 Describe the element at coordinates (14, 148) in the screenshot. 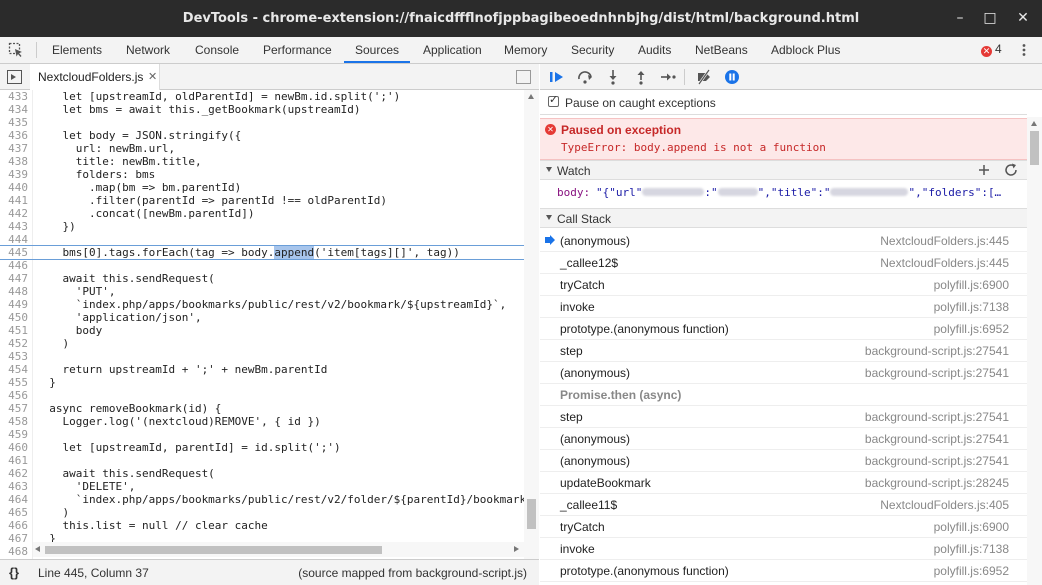

I see `line-number: 437` at that location.